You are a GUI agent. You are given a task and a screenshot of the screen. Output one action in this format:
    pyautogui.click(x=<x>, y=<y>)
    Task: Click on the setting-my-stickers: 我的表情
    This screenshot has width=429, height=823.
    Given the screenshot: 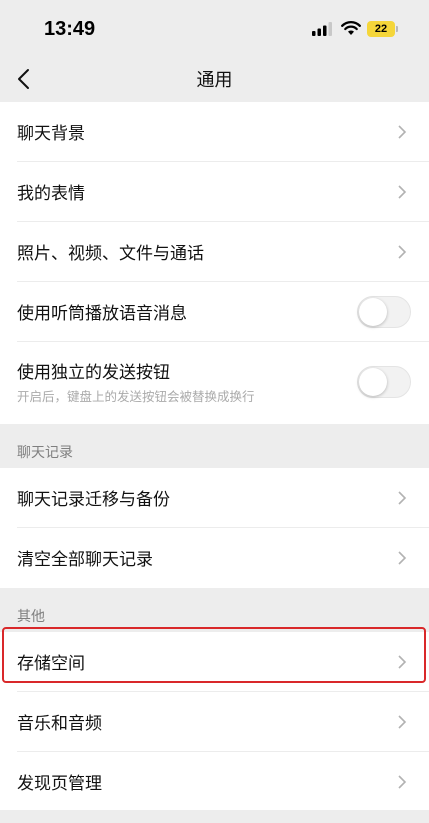 What is the action you would take?
    pyautogui.click(x=214, y=192)
    